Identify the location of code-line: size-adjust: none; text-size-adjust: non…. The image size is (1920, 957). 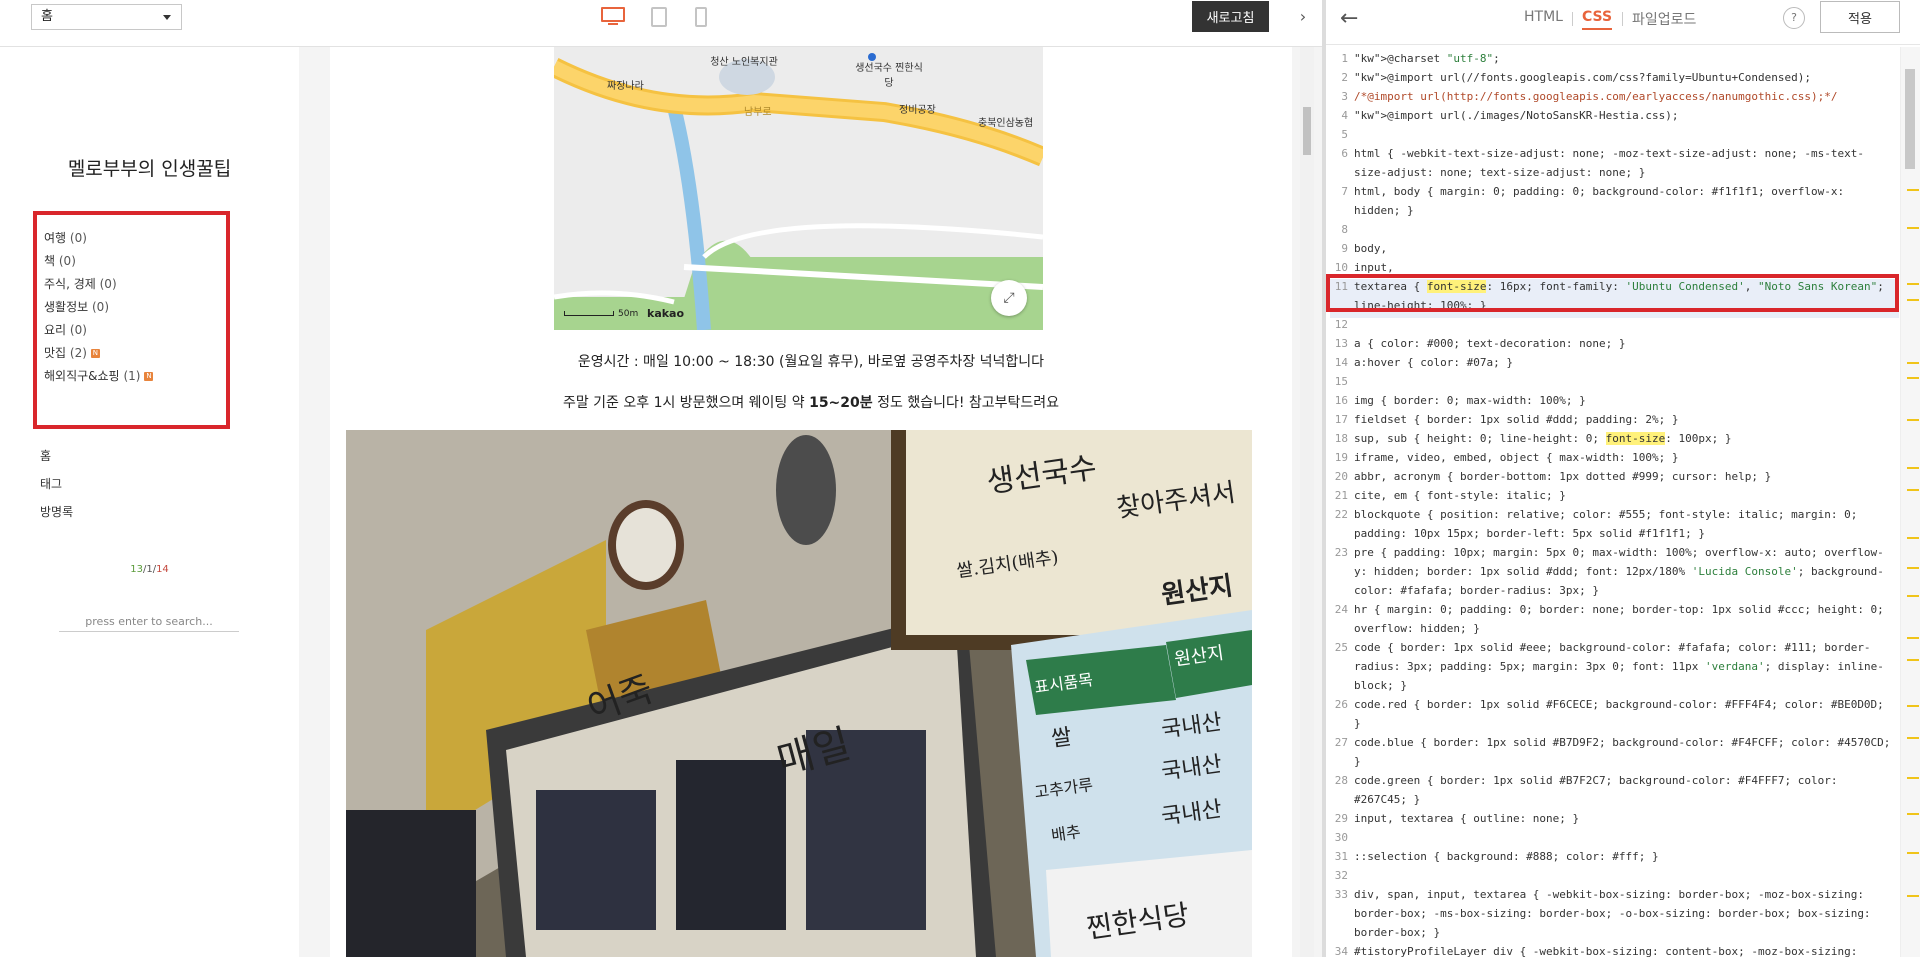
(1613, 175).